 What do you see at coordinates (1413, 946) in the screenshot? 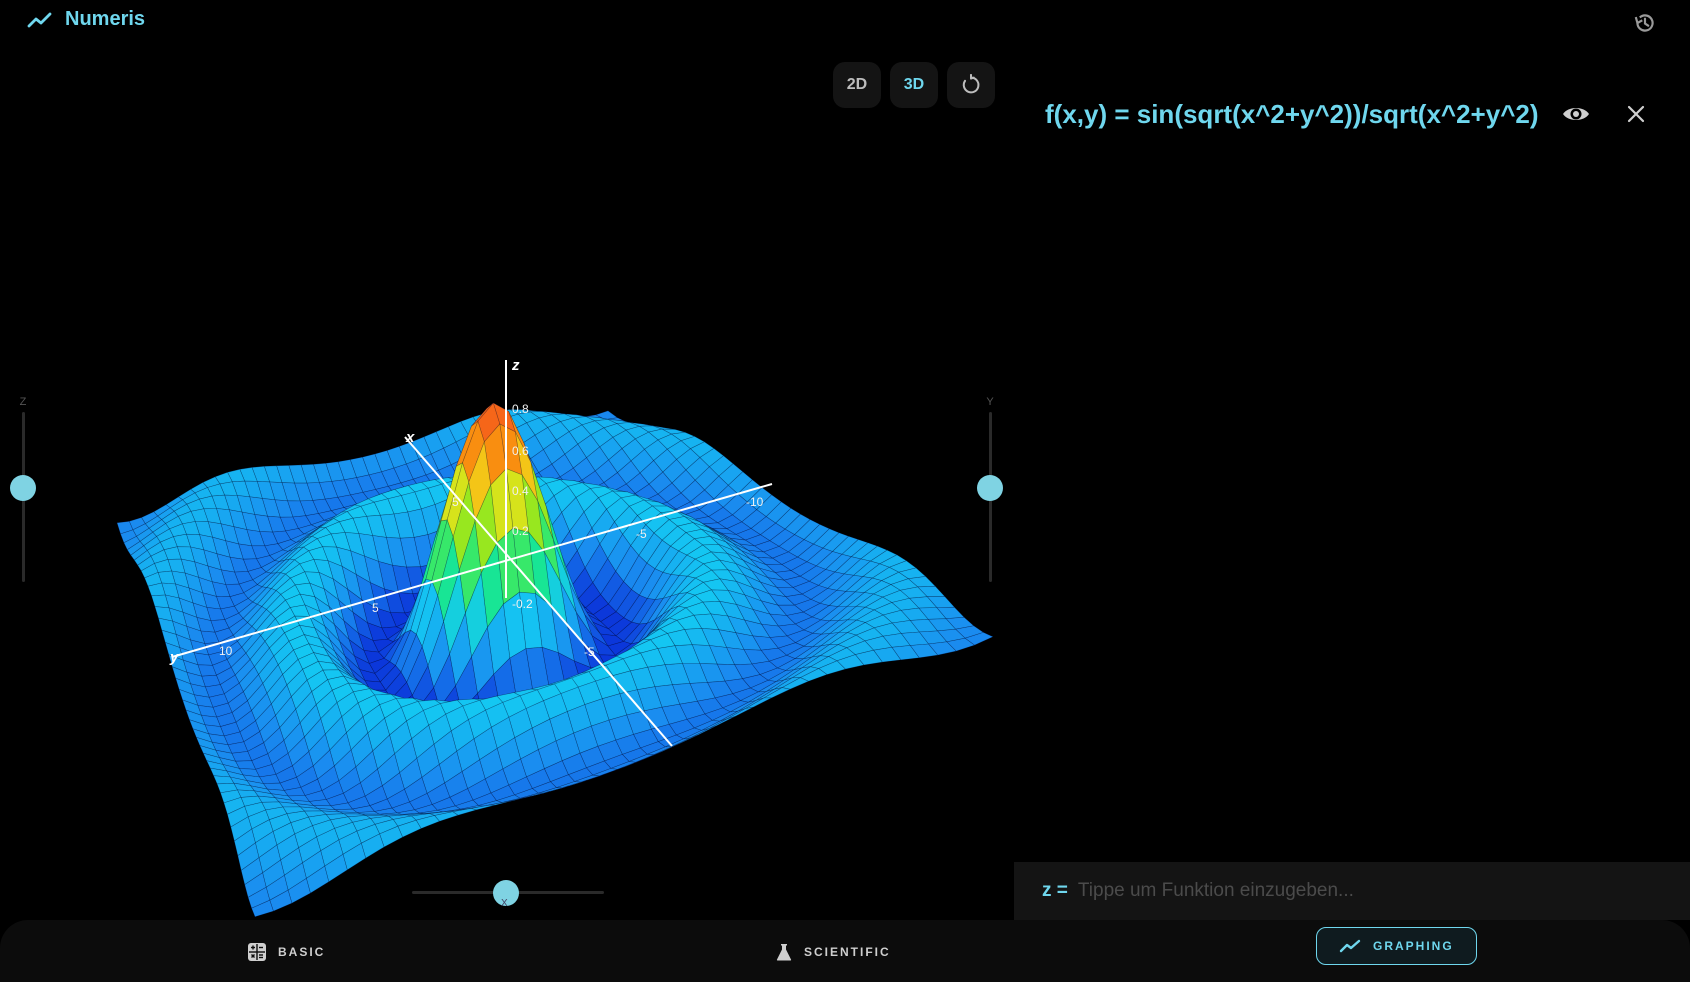
I see `nav-graphing-label: GRAPHING` at bounding box center [1413, 946].